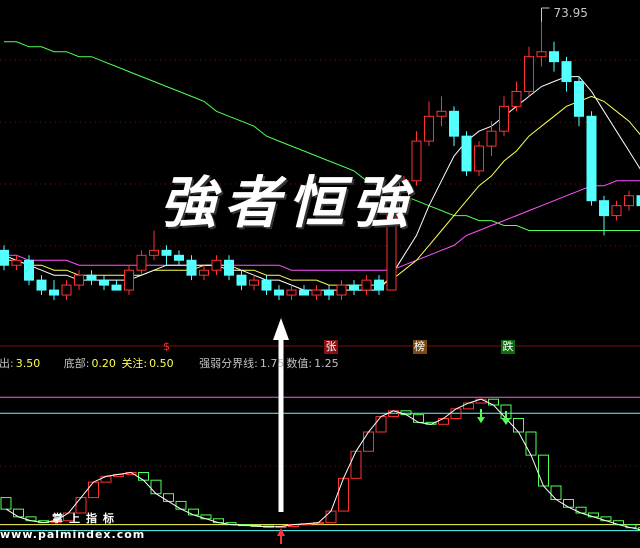 Image resolution: width=640 pixels, height=548 pixels. Describe the element at coordinates (86, 518) in the screenshot. I see `watermark-logo: 掌上指标` at that location.